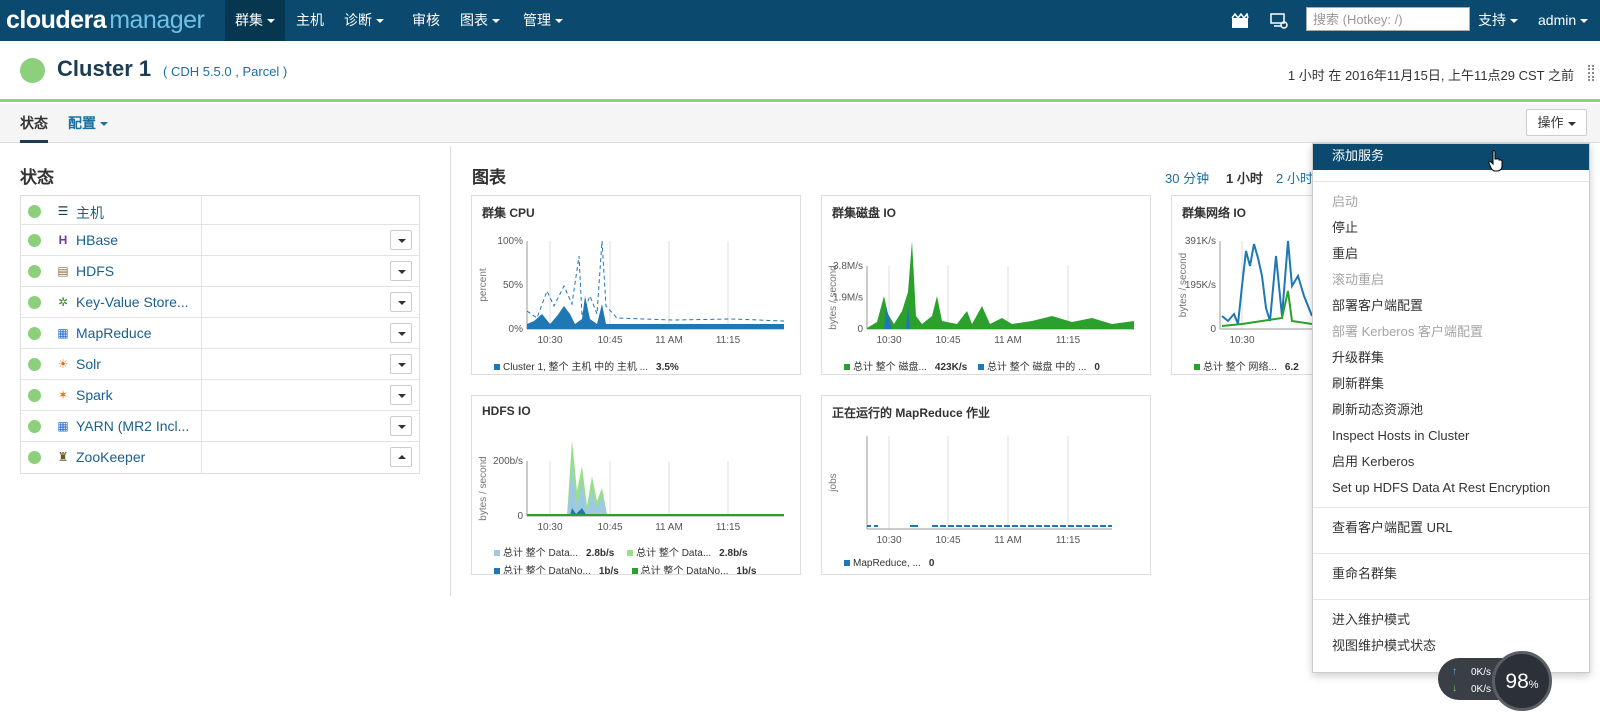 This screenshot has width=1600, height=716. Describe the element at coordinates (510, 241) in the screenshot. I see `y-tick-label: 100%` at that location.